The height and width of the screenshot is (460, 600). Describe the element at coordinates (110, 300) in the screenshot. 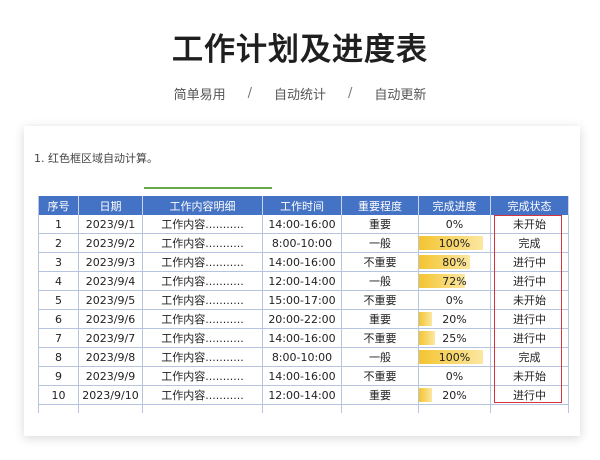

I see `cell-date: 2023/9/5` at that location.